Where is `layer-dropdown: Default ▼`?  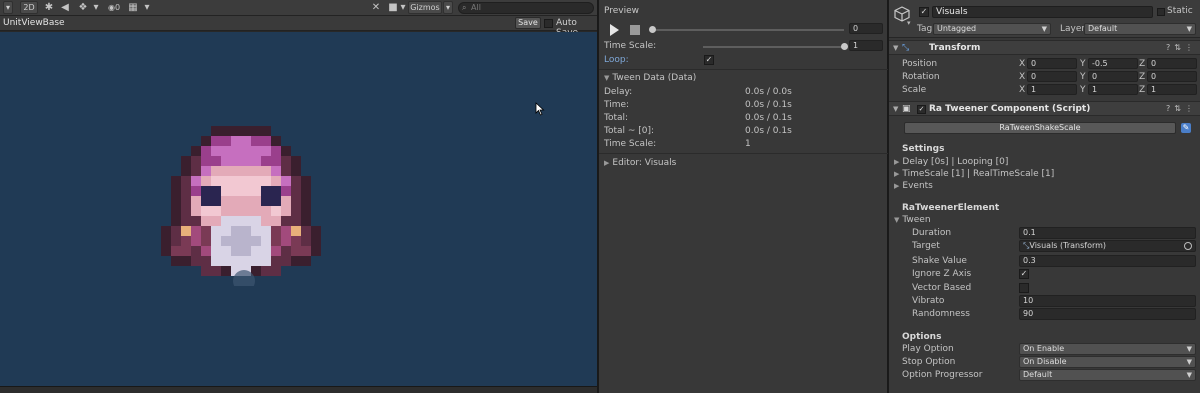
layer-dropdown: Default ▼ is located at coordinates (1140, 29).